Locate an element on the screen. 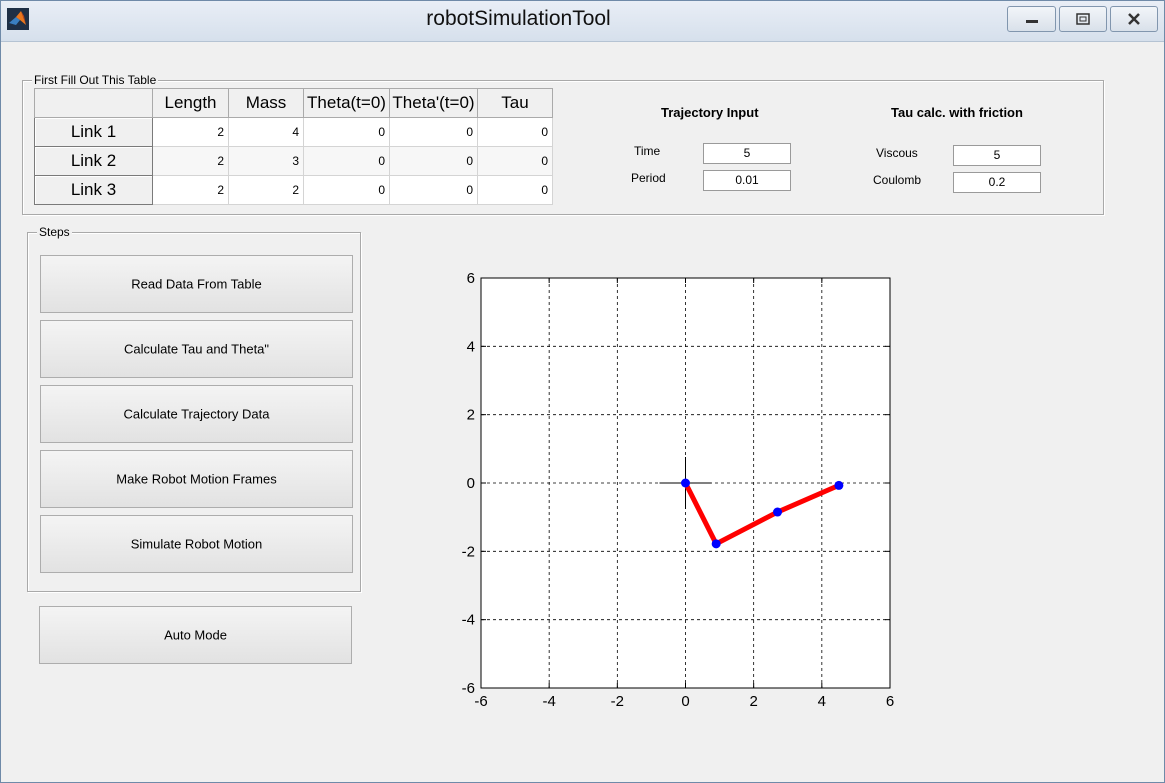 This screenshot has height=783, width=1165. column-header-theta: Theta(t=0) is located at coordinates (346, 103).